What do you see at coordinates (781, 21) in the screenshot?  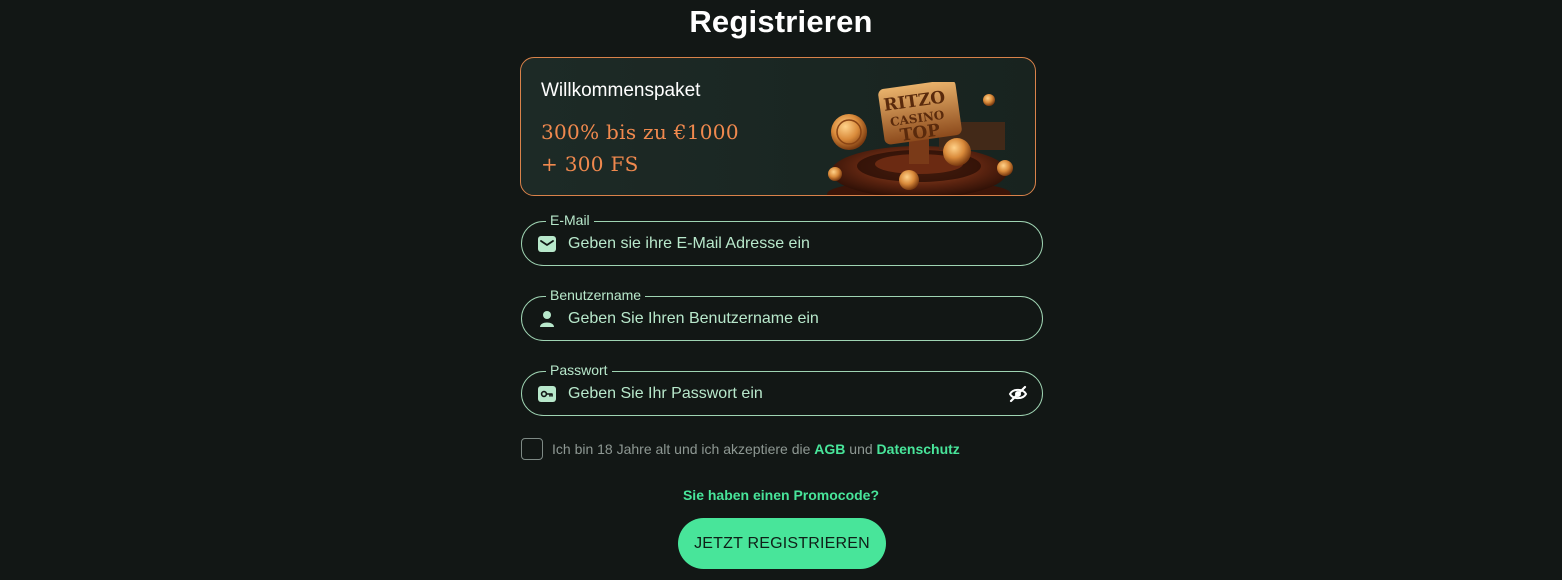 I see `page-title: Registrieren` at bounding box center [781, 21].